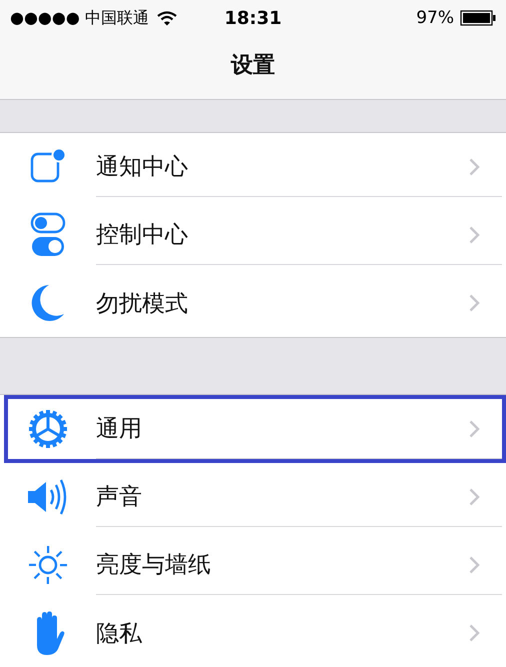 The height and width of the screenshot is (667, 506). What do you see at coordinates (255, 429) in the screenshot?
I see `settings-row: 通用` at bounding box center [255, 429].